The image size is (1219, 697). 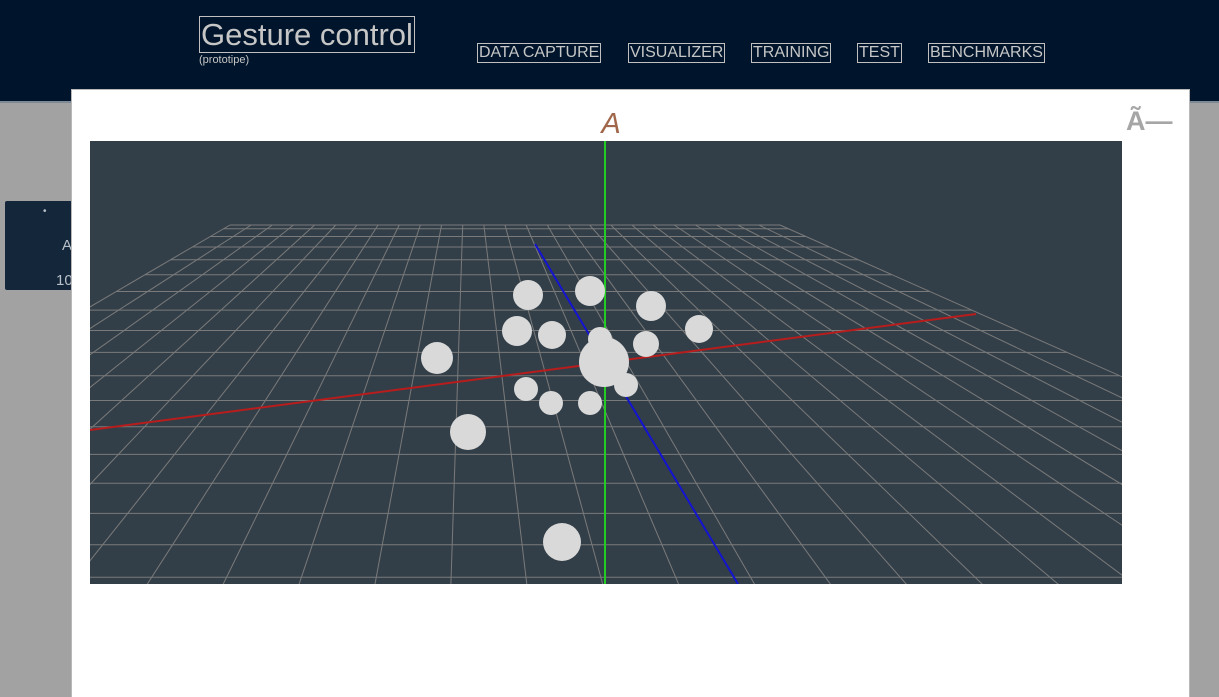 I want to click on x-axis-line, so click(x=533, y=372).